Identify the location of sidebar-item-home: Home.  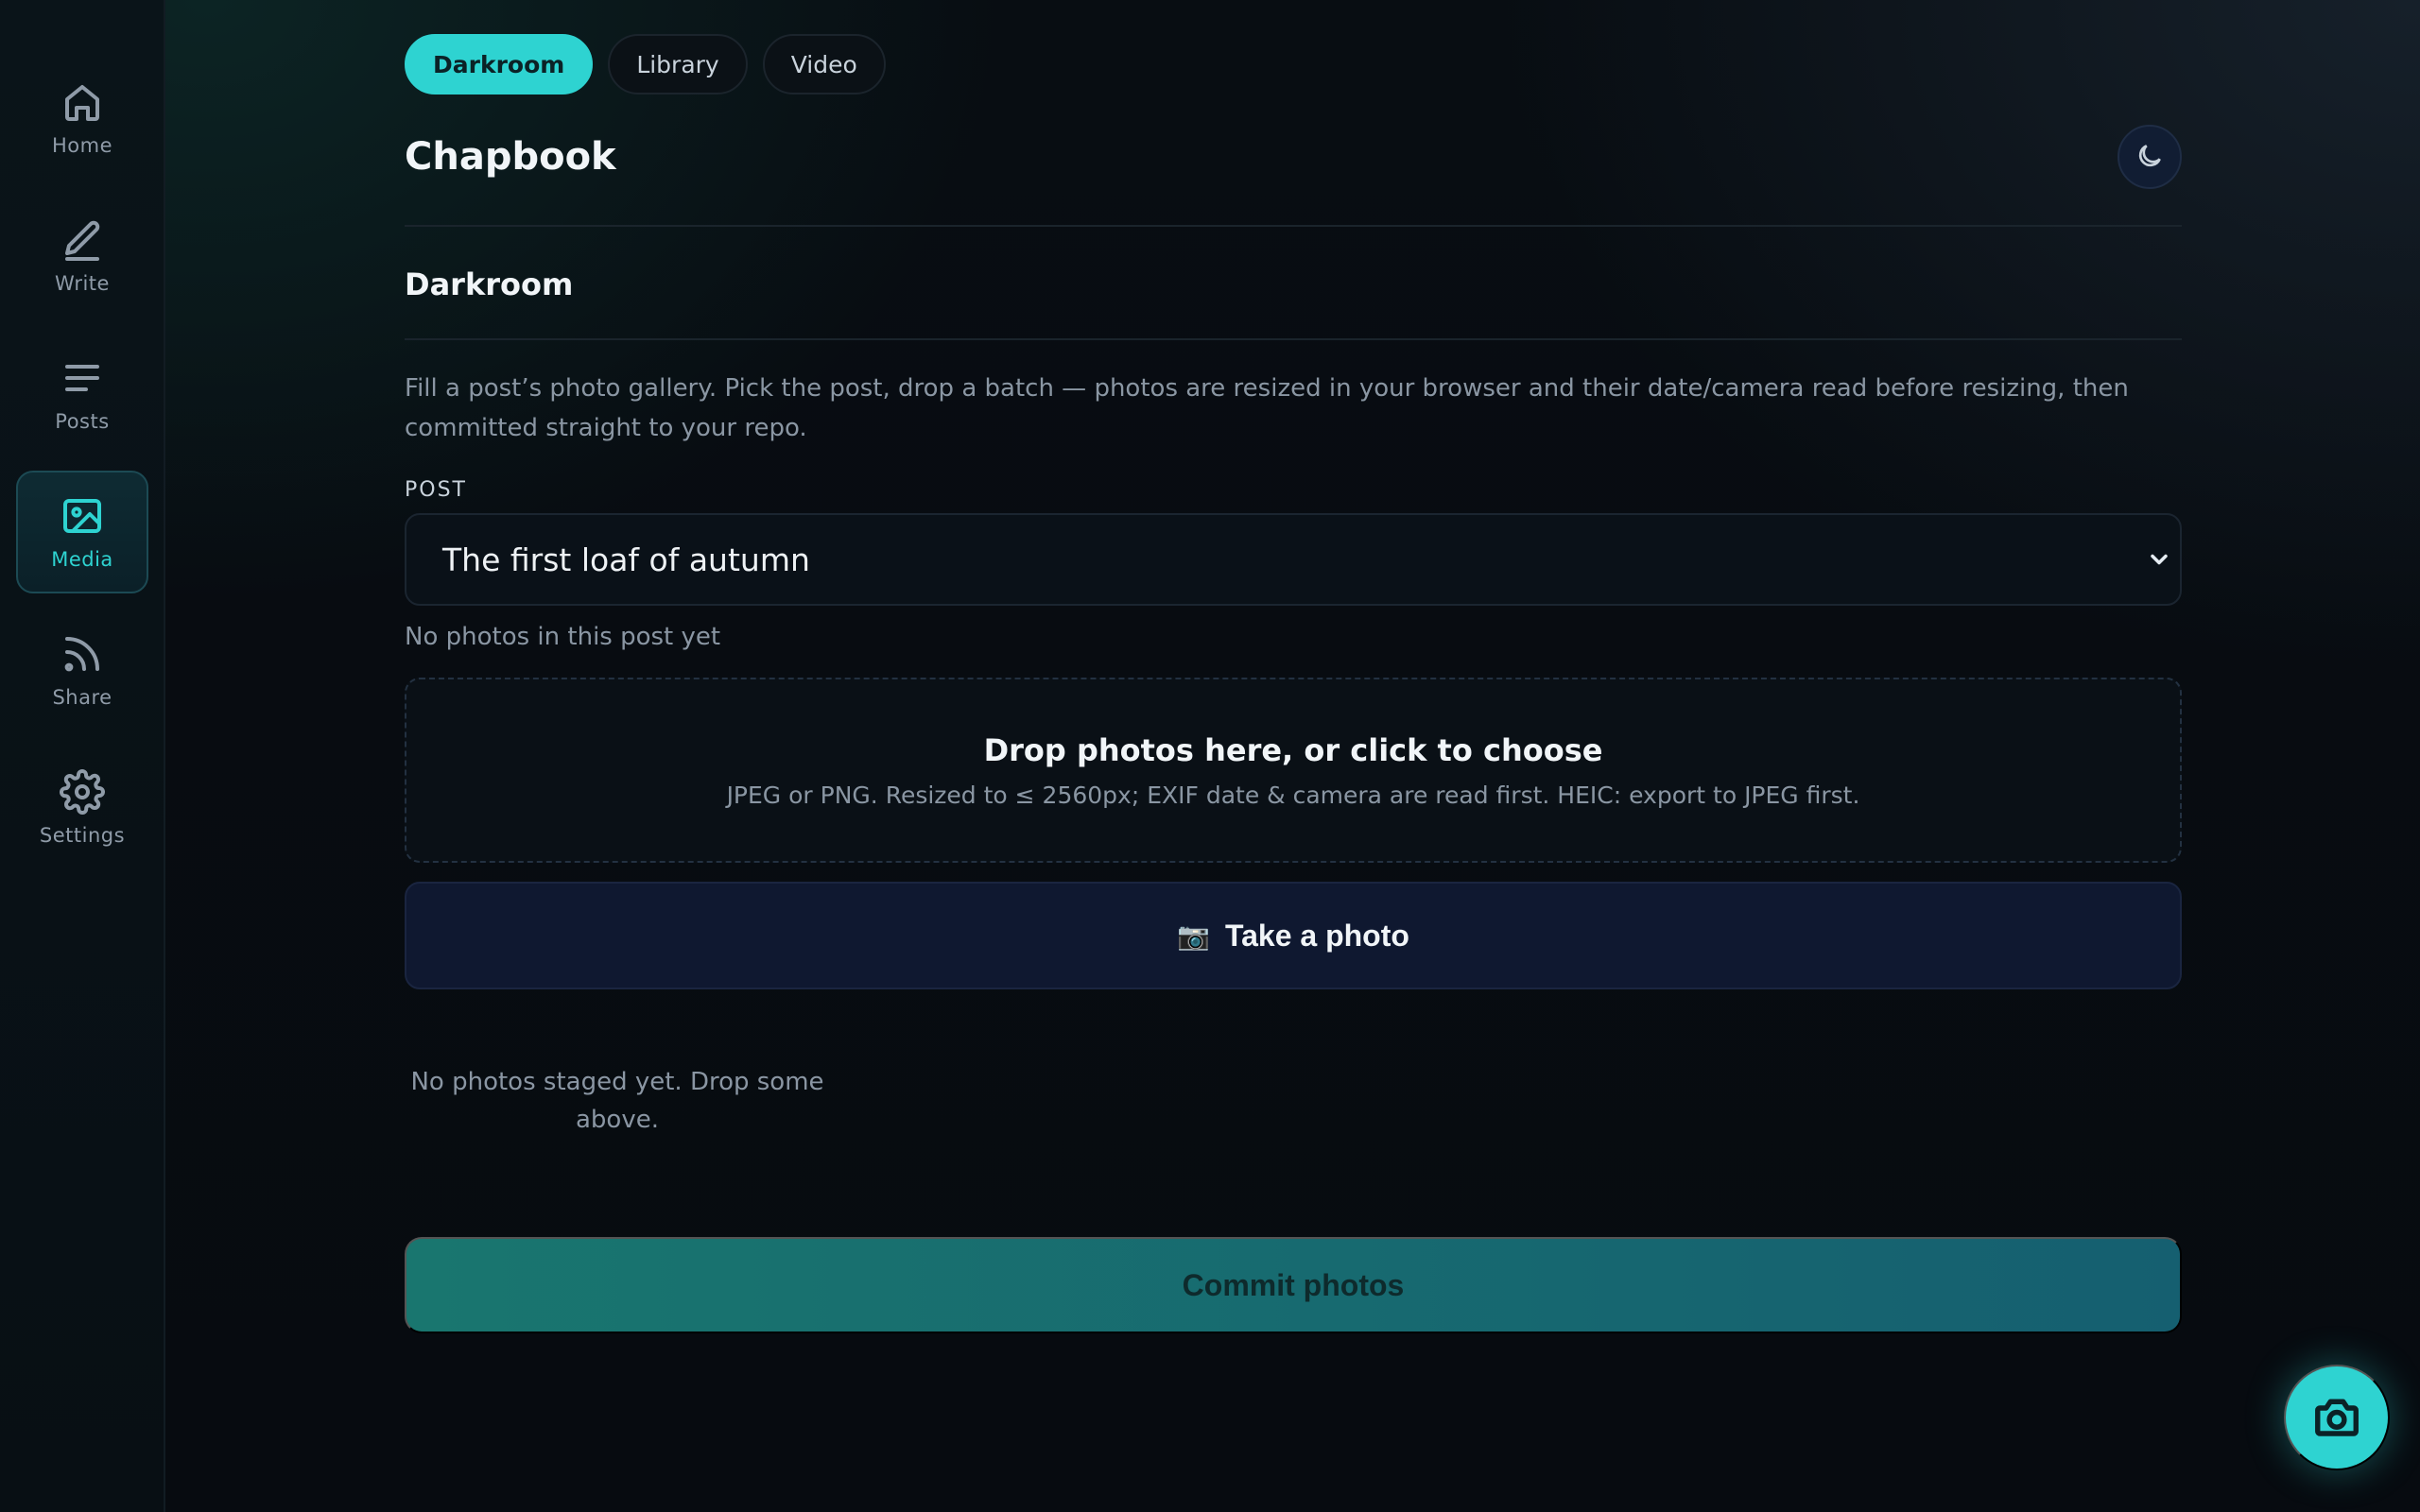
(82, 118).